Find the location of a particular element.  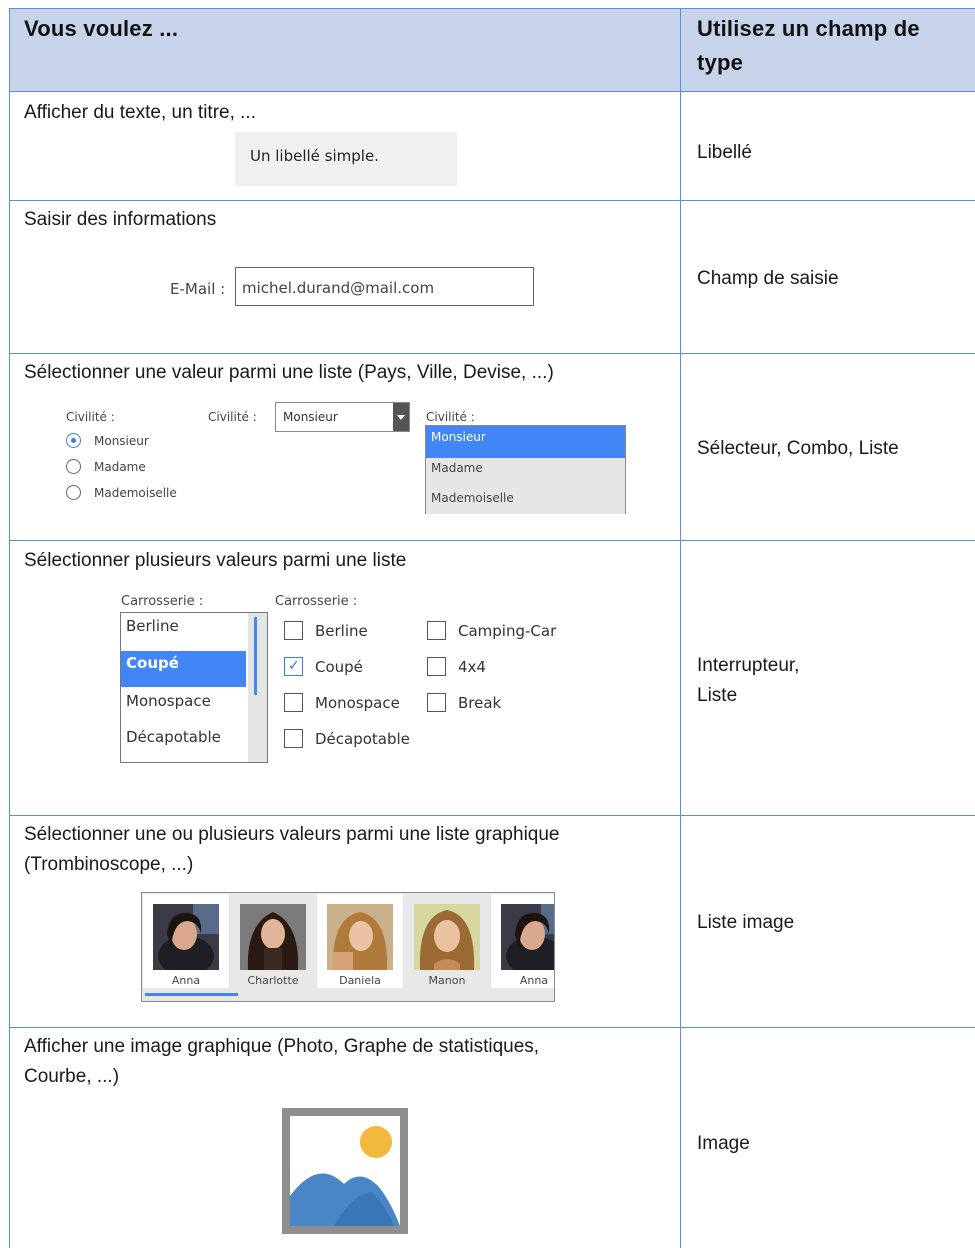

radio-monsieur is located at coordinates (73, 440).